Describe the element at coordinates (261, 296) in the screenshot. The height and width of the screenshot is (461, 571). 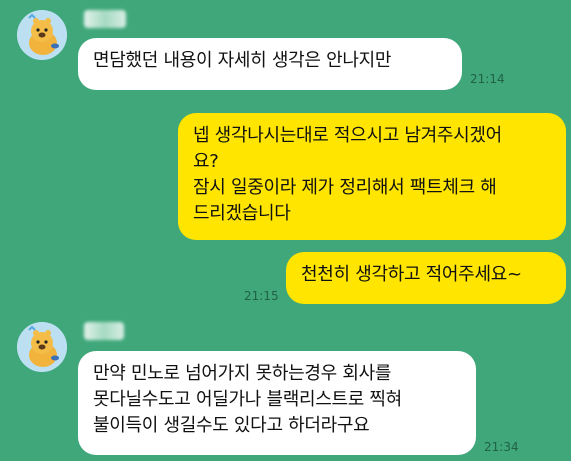
I see `message-time-3: 21:15` at that location.